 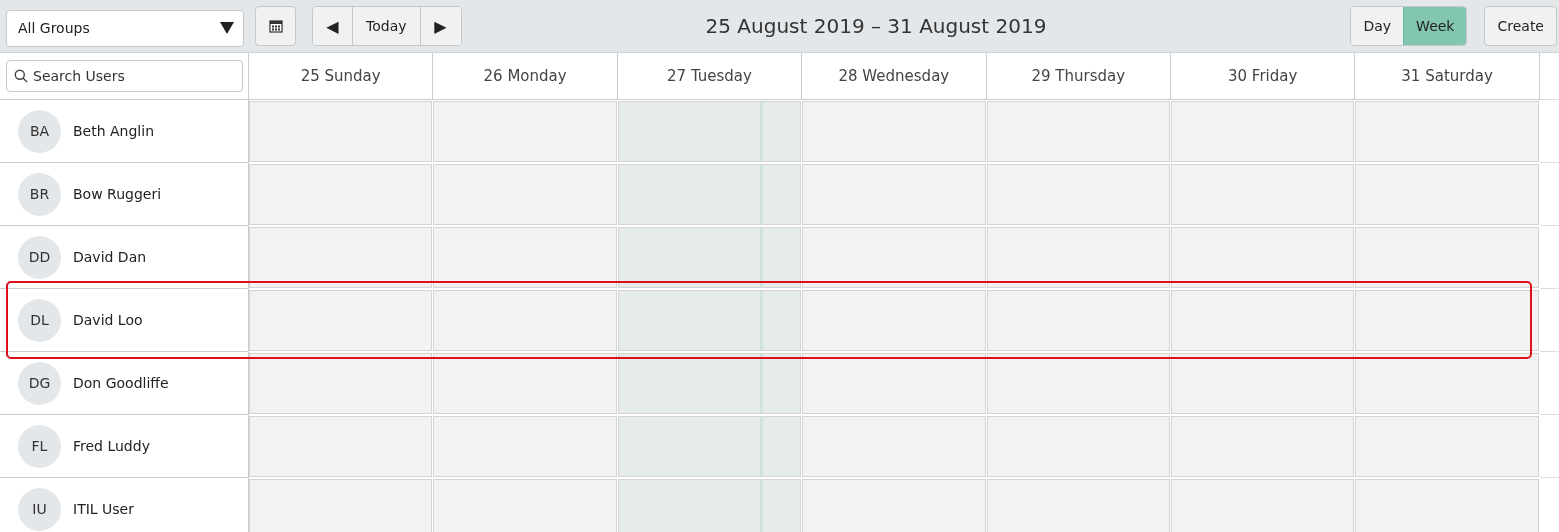 I want to click on calendar-icon, so click(x=275, y=26).